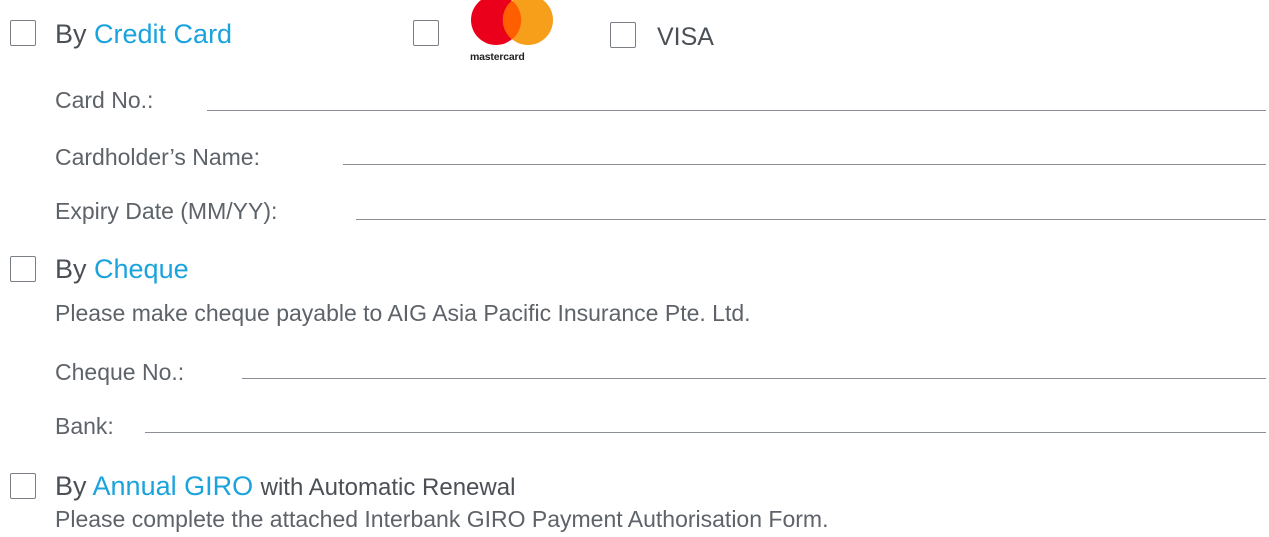 This screenshot has height=537, width=1269. Describe the element at coordinates (157, 157) in the screenshot. I see `cardholder-name-label: Cardholder’s Name:` at that location.